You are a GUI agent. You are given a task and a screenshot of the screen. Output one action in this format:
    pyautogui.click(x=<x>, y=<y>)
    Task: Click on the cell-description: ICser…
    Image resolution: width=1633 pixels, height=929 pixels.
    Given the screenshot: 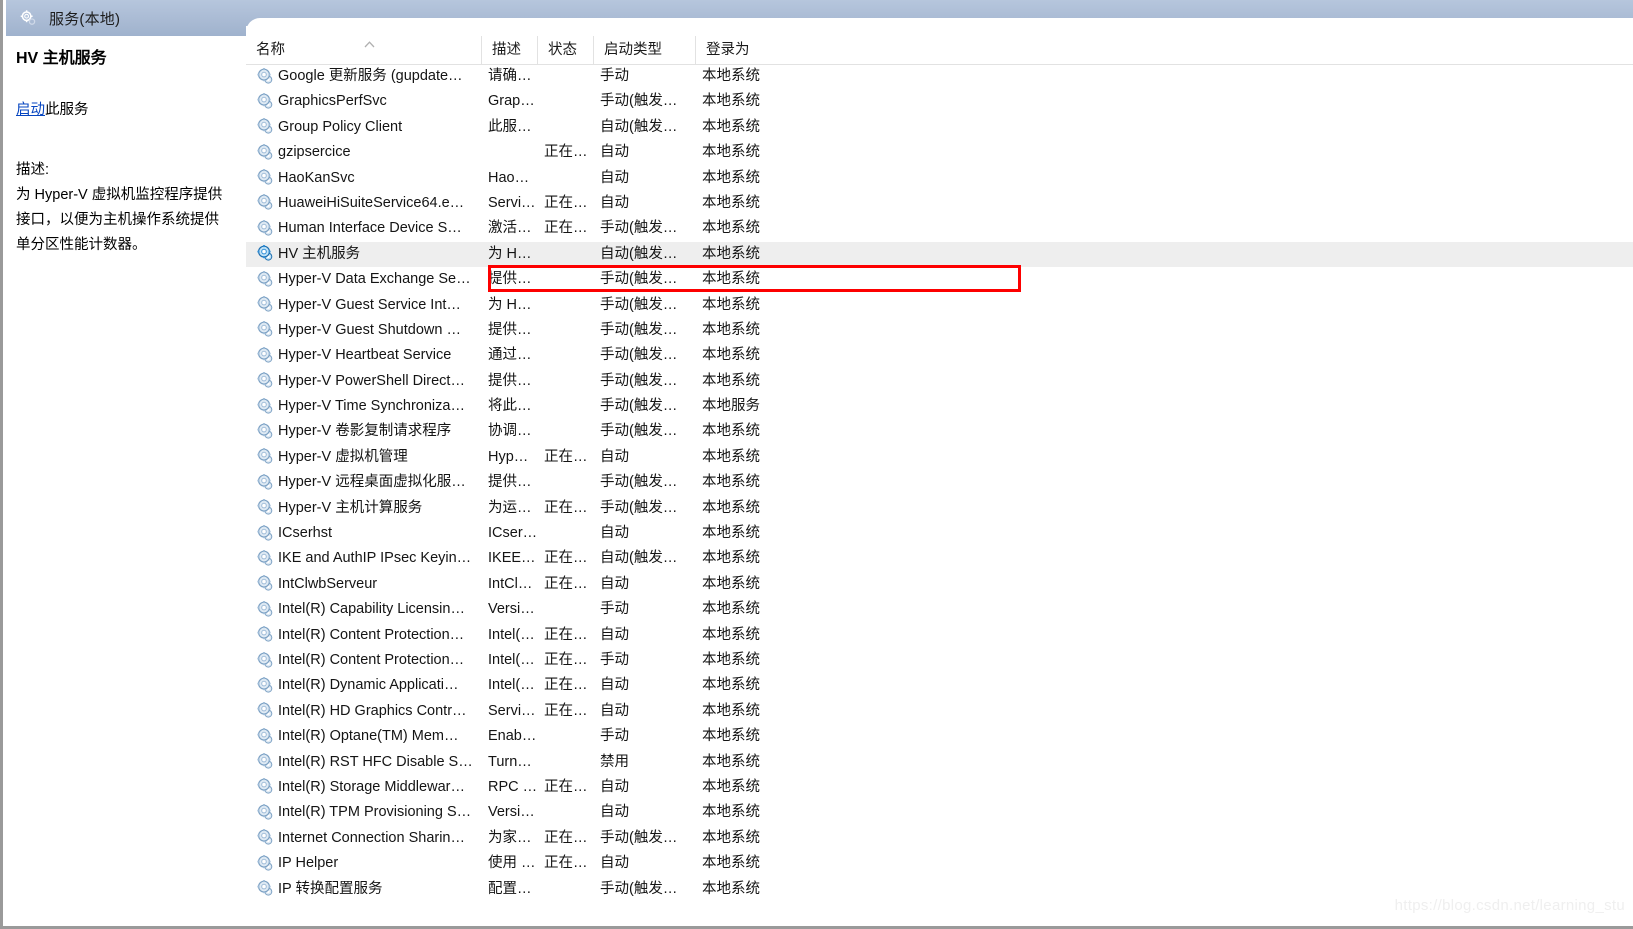 What is the action you would take?
    pyautogui.click(x=512, y=533)
    